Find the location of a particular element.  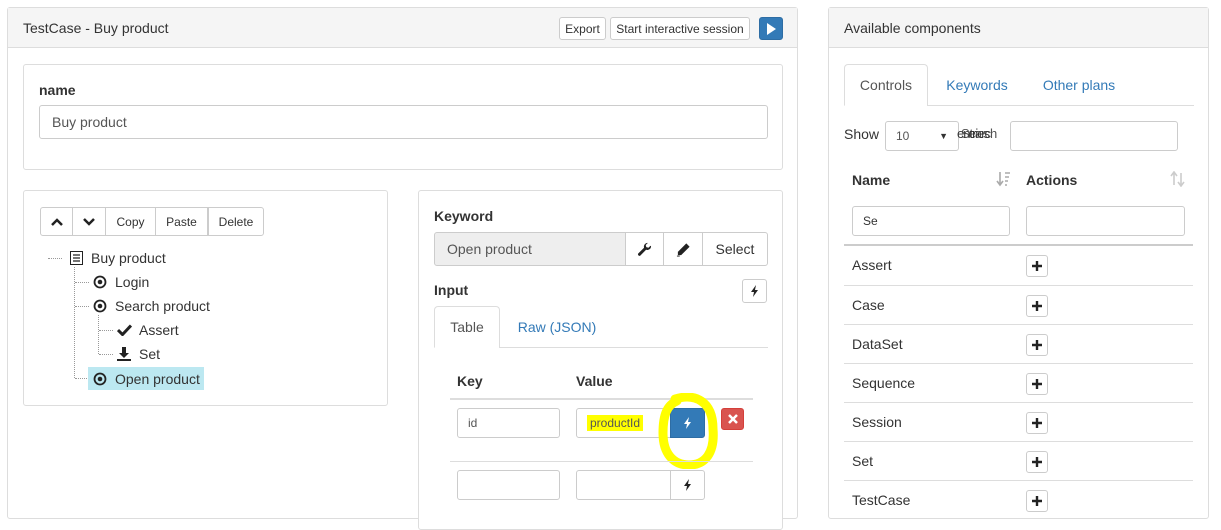

delete-button: Delete is located at coordinates (236, 221).